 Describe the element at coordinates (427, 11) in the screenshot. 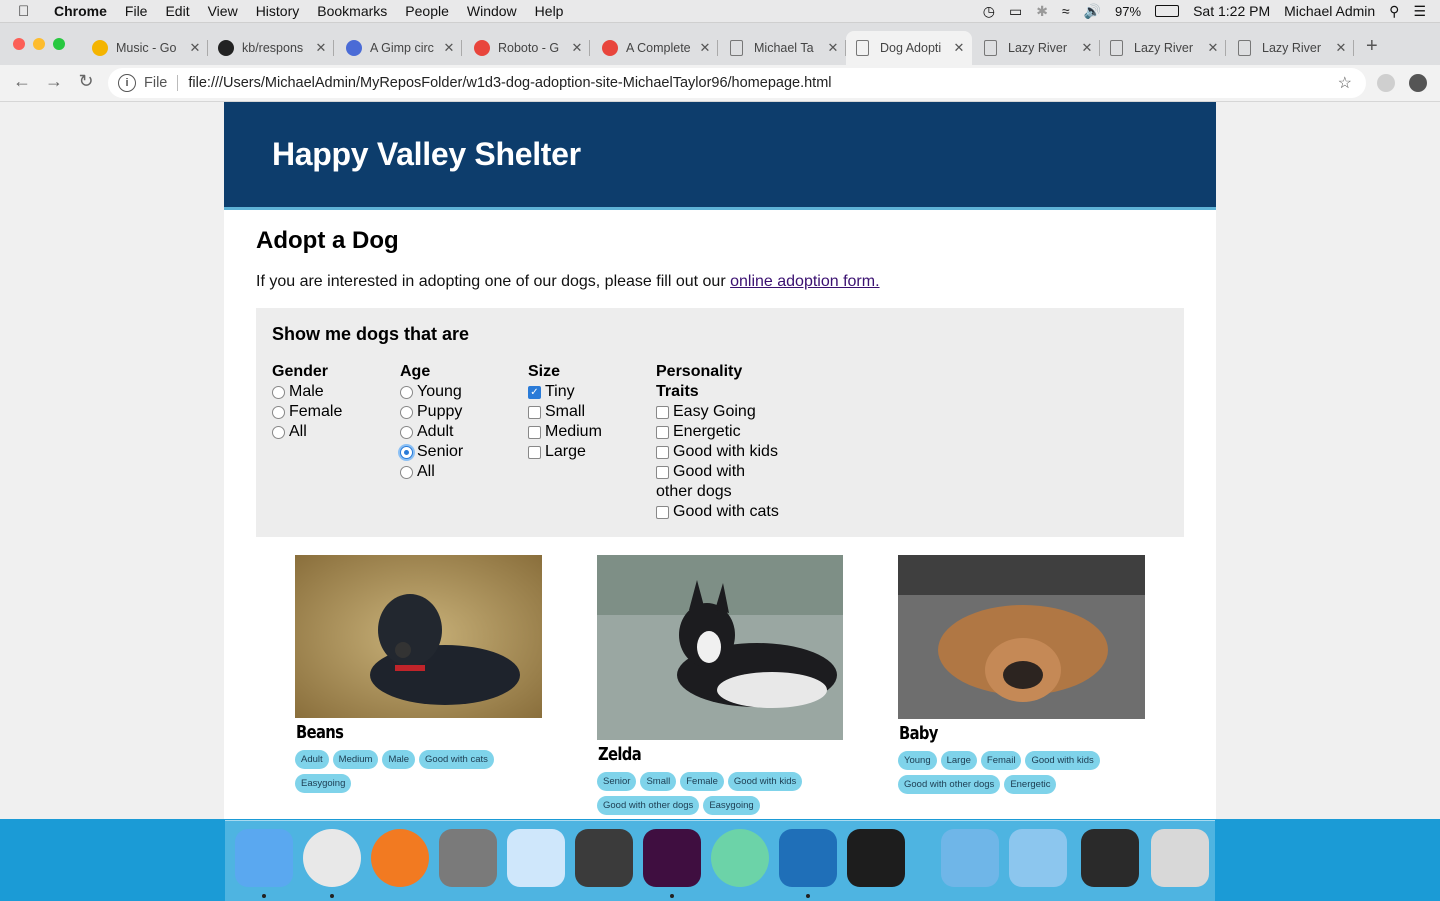

I see `menu-people: People` at that location.